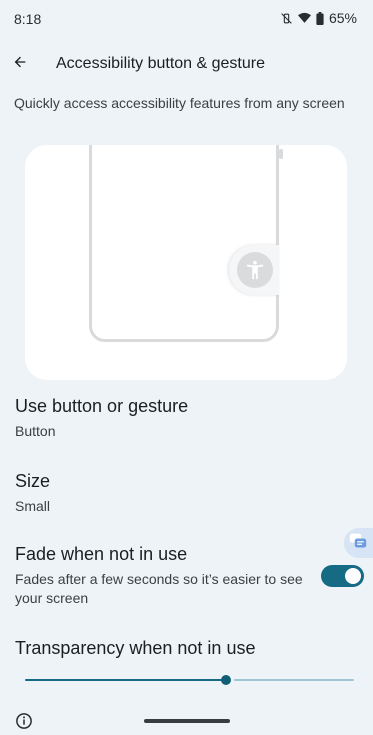  What do you see at coordinates (184, 243) in the screenshot?
I see `phone-mockup` at bounding box center [184, 243].